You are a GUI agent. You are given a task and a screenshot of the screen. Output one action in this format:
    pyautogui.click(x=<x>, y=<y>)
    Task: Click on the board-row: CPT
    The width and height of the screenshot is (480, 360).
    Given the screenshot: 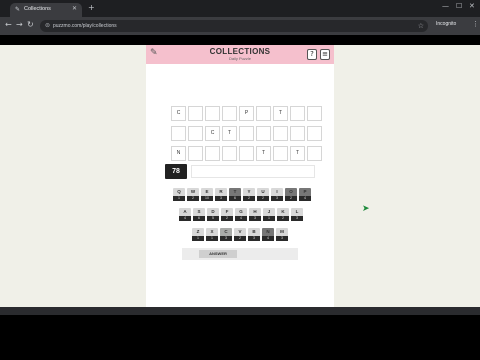 What is the action you would take?
    pyautogui.click(x=246, y=113)
    